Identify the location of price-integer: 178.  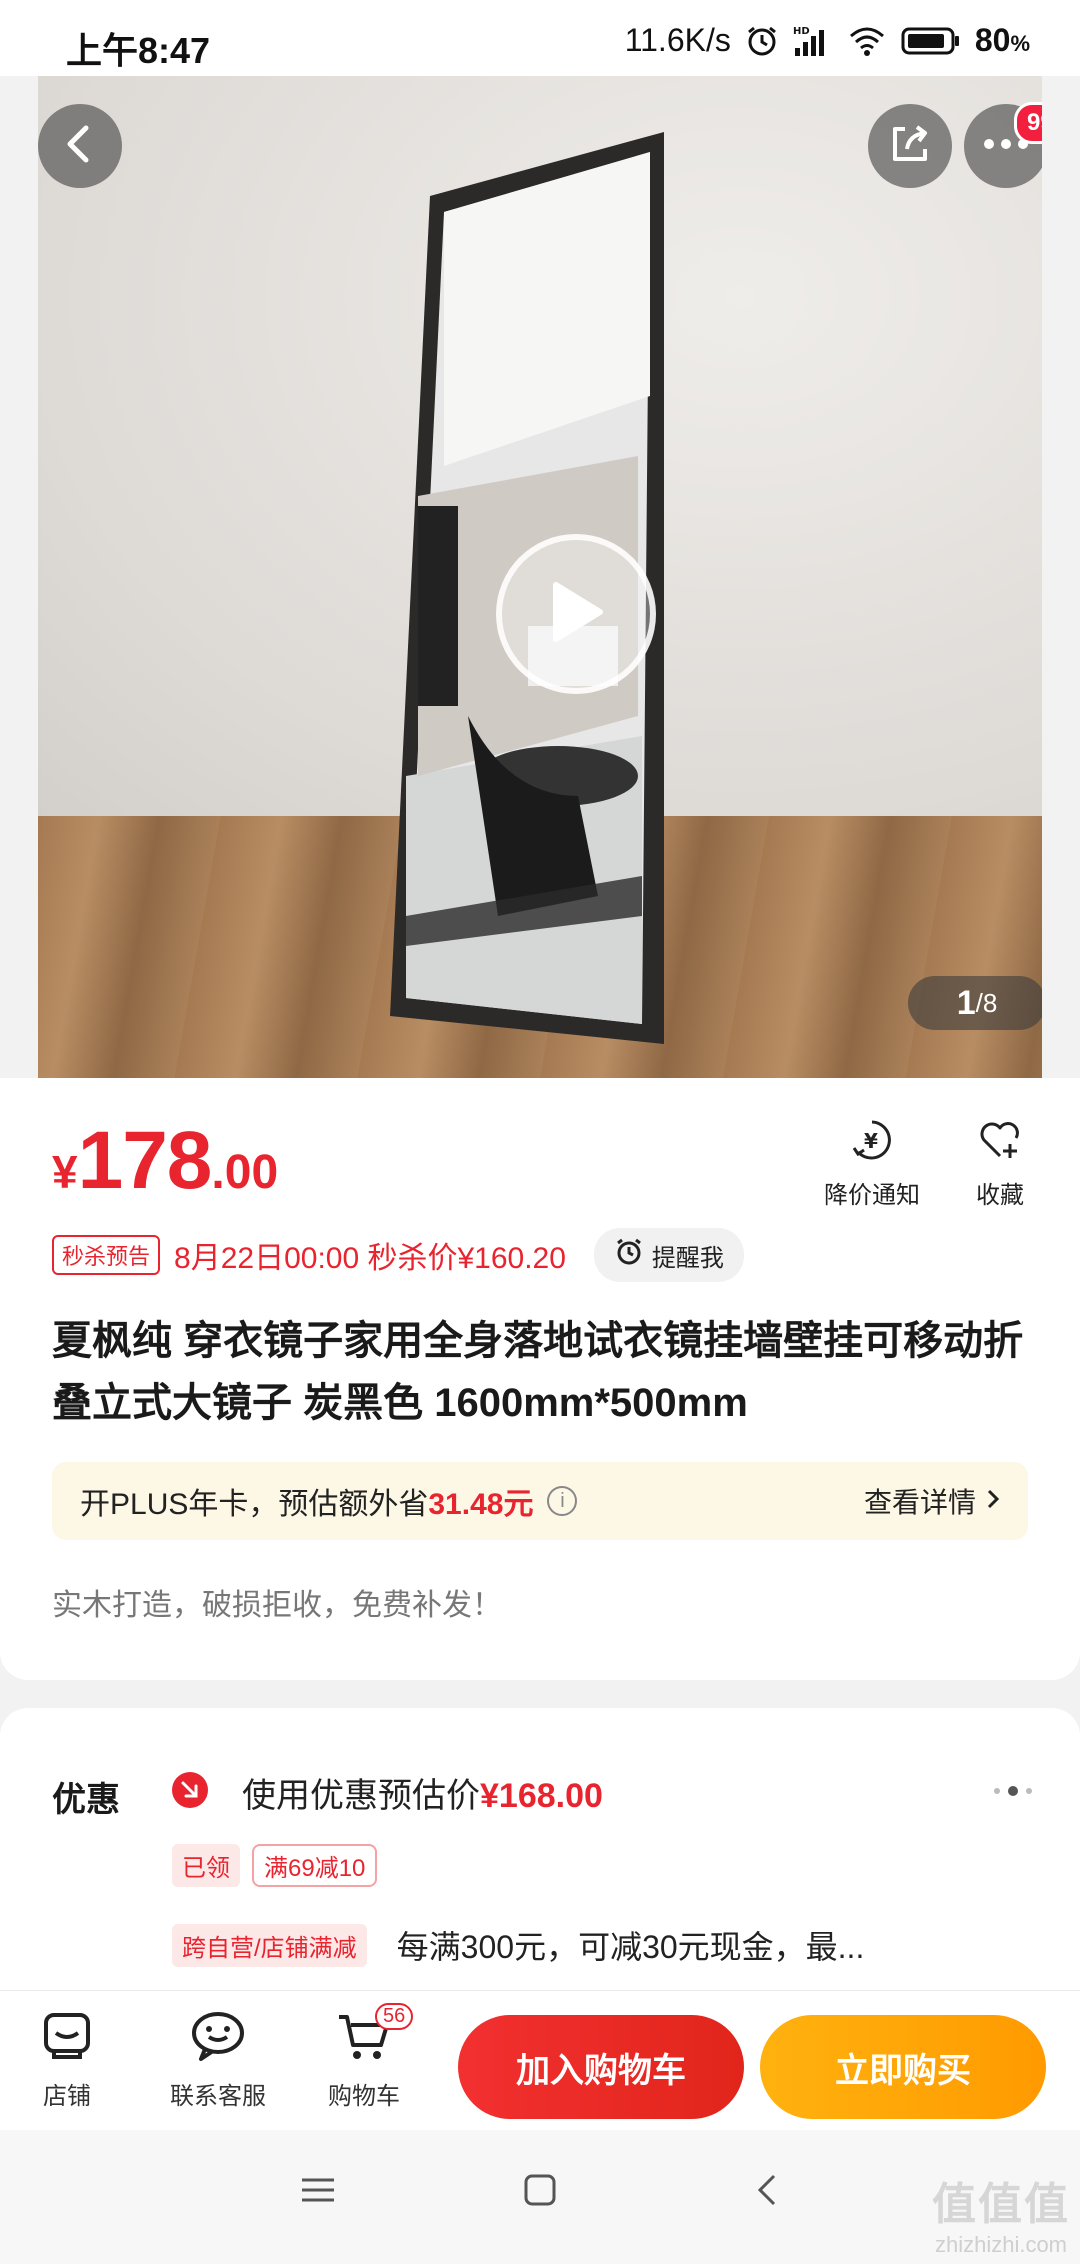
(145, 1160).